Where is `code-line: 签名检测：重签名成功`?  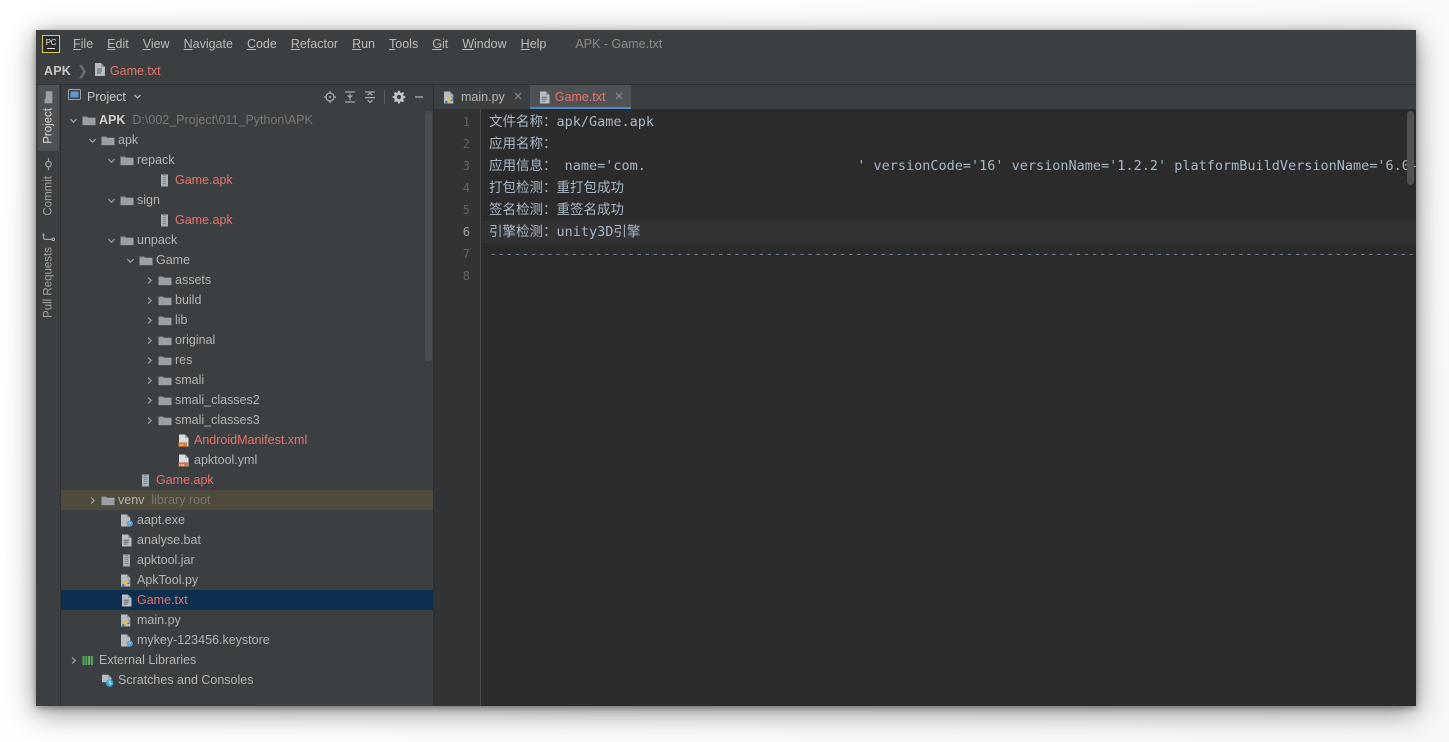 code-line: 签名检测：重签名成功 is located at coordinates (556, 210).